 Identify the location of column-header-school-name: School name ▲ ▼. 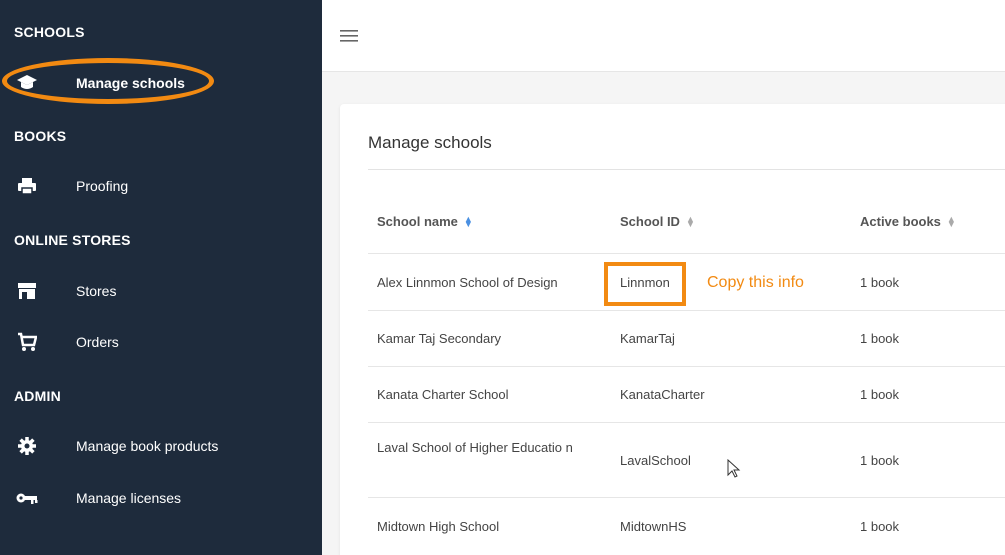
(425, 221).